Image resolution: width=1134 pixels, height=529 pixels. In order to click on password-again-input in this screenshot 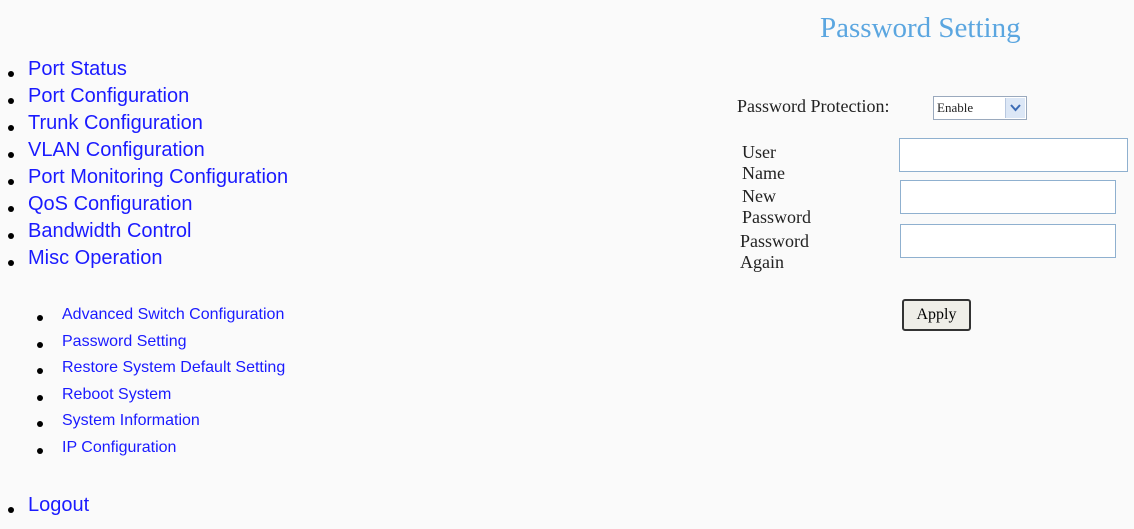, I will do `click(1008, 241)`.